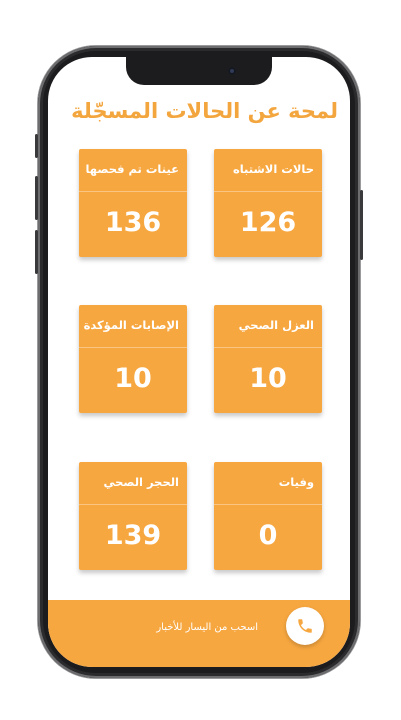 Image resolution: width=401 pixels, height=720 pixels. What do you see at coordinates (36, 252) in the screenshot?
I see `volume-down-button` at bounding box center [36, 252].